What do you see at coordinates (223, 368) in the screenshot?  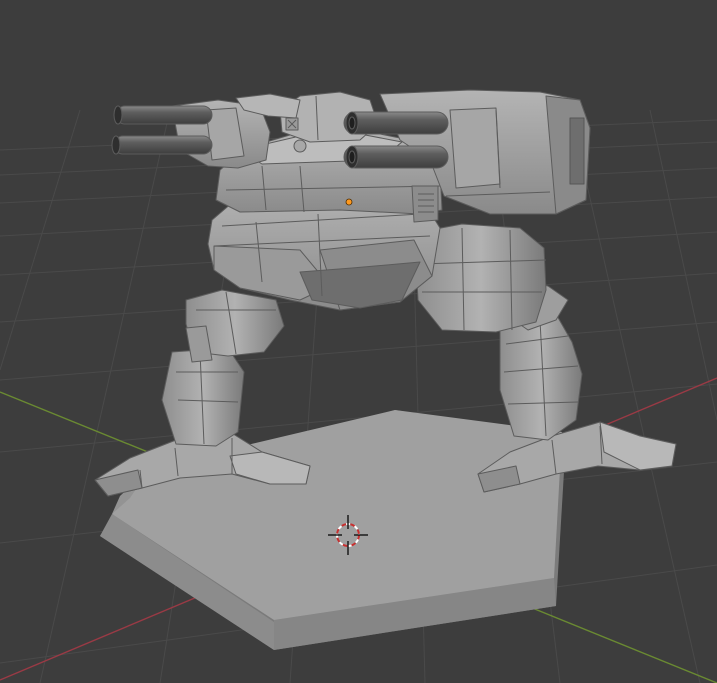 I see `left-leg` at bounding box center [223, 368].